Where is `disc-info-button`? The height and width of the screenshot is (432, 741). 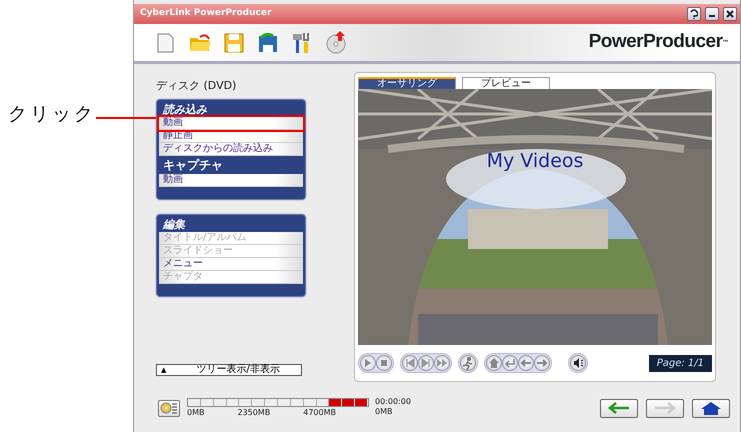 disc-info-button is located at coordinates (169, 408).